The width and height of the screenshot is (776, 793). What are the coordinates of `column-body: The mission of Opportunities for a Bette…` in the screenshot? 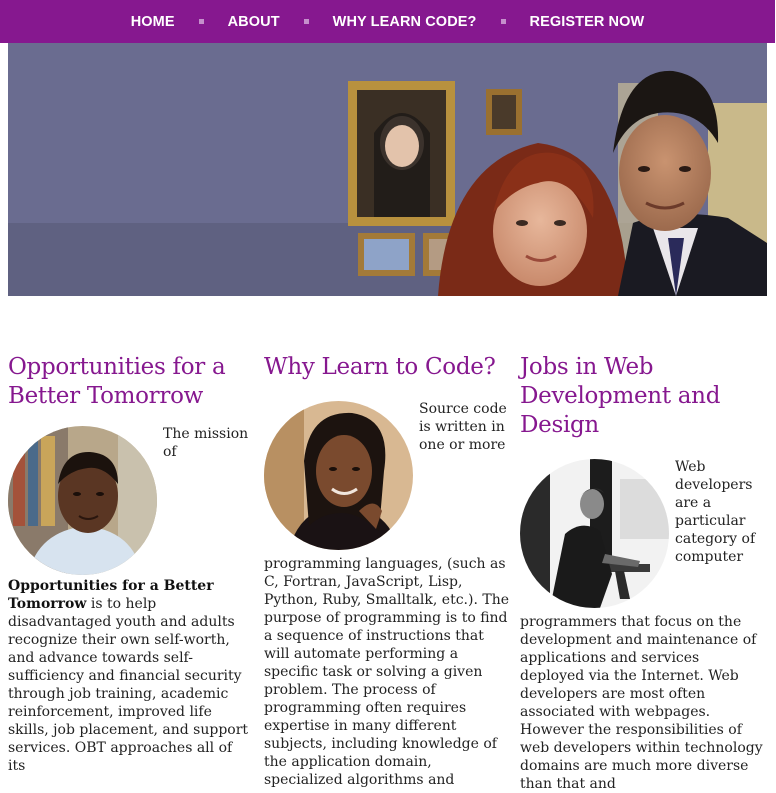 It's located at (130, 600).